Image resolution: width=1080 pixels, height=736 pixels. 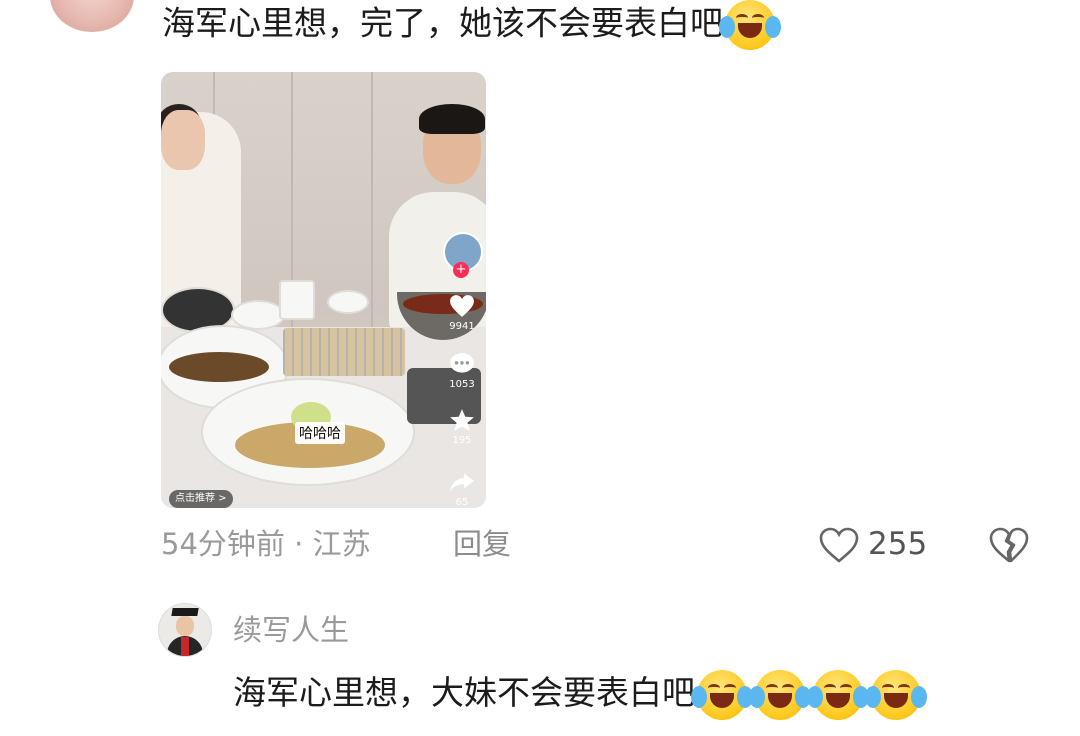 What do you see at coordinates (462, 420) in the screenshot?
I see `star-icon` at bounding box center [462, 420].